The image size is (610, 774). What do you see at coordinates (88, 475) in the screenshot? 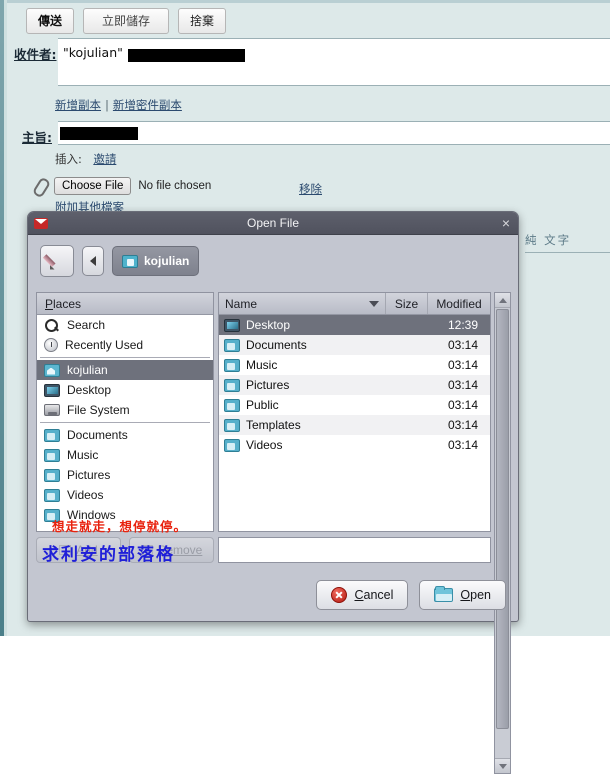
I see `sidebar-item-label: Pictures` at bounding box center [88, 475].